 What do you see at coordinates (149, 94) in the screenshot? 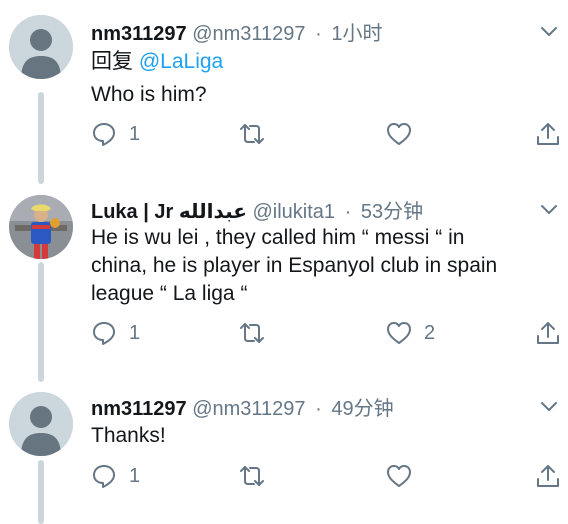
I see `tweet-text: Who is him?` at bounding box center [149, 94].